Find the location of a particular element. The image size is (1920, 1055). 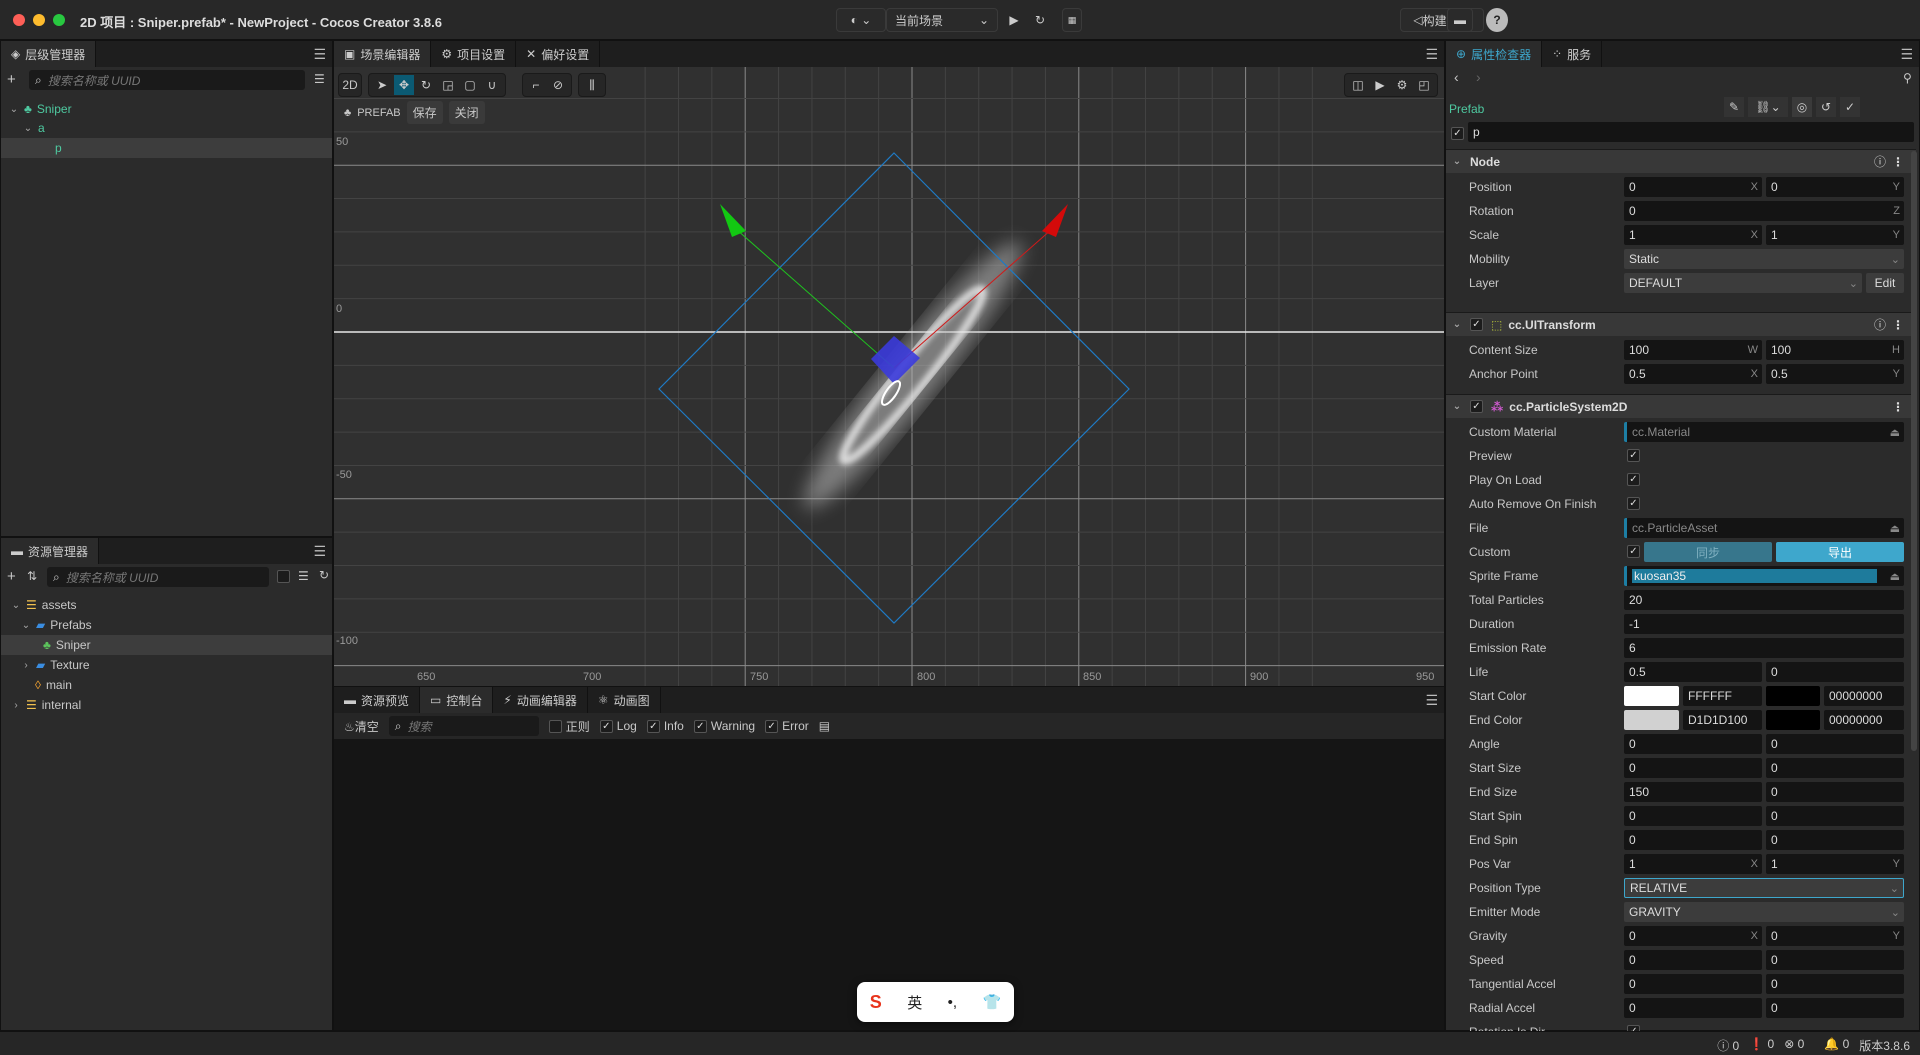

auto-remove-on-finish-checkbox: ✓ is located at coordinates (1633, 503).